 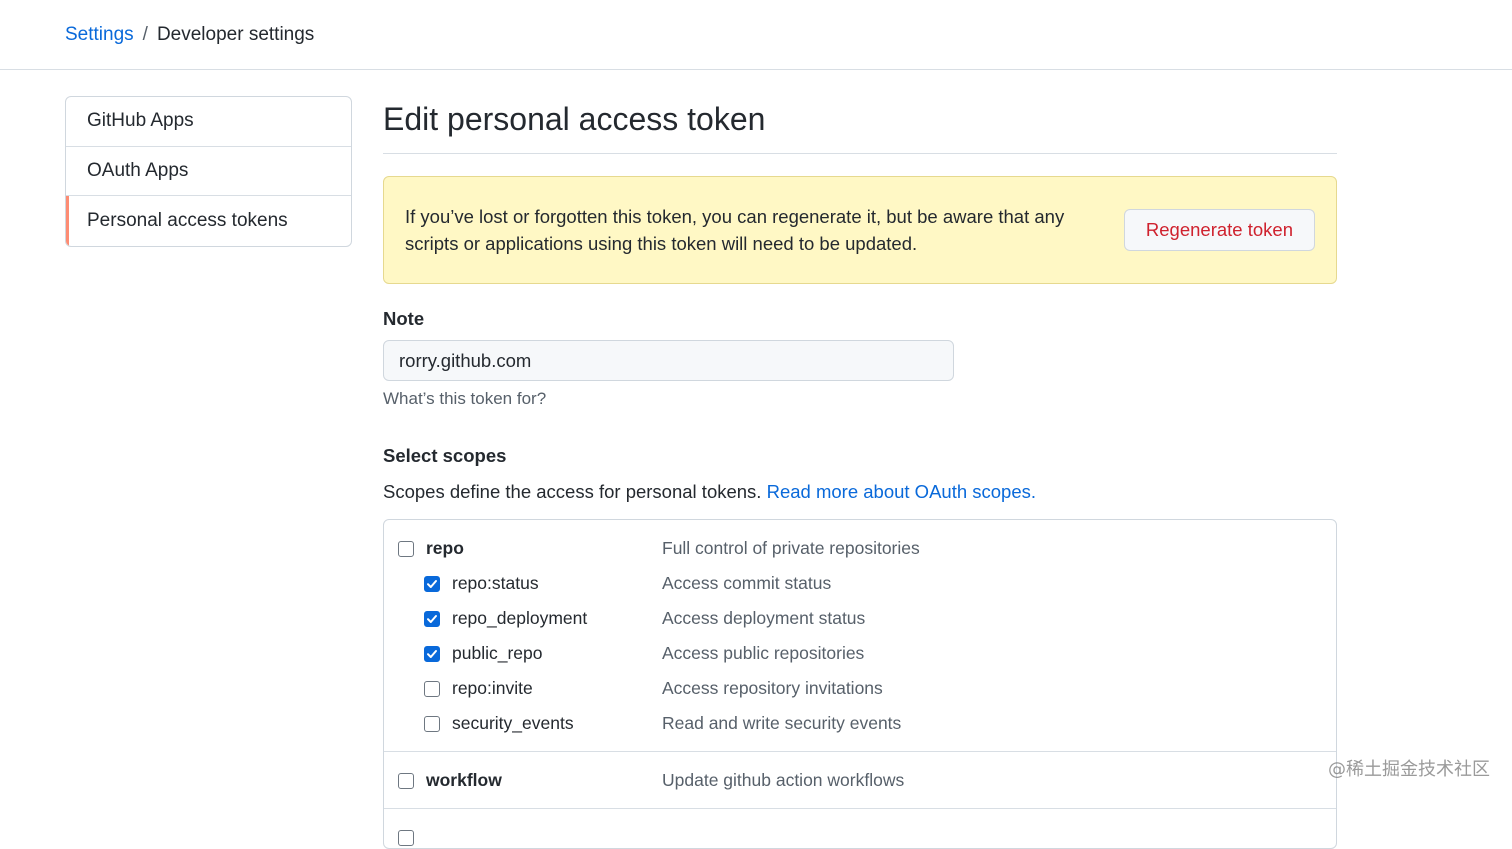 I want to click on scope-description: Full control of private repositories, so click(x=791, y=548).